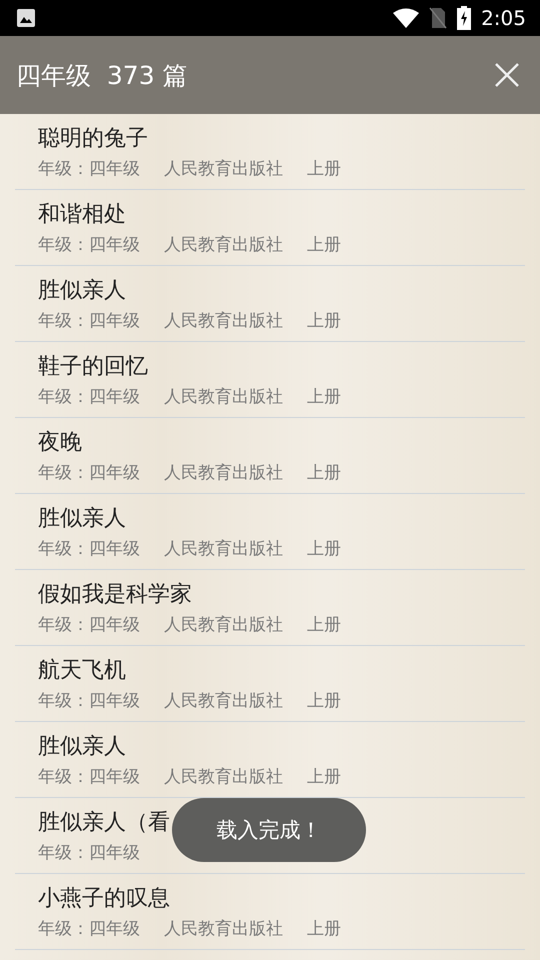  What do you see at coordinates (464, 18) in the screenshot?
I see `battery-icon` at bounding box center [464, 18].